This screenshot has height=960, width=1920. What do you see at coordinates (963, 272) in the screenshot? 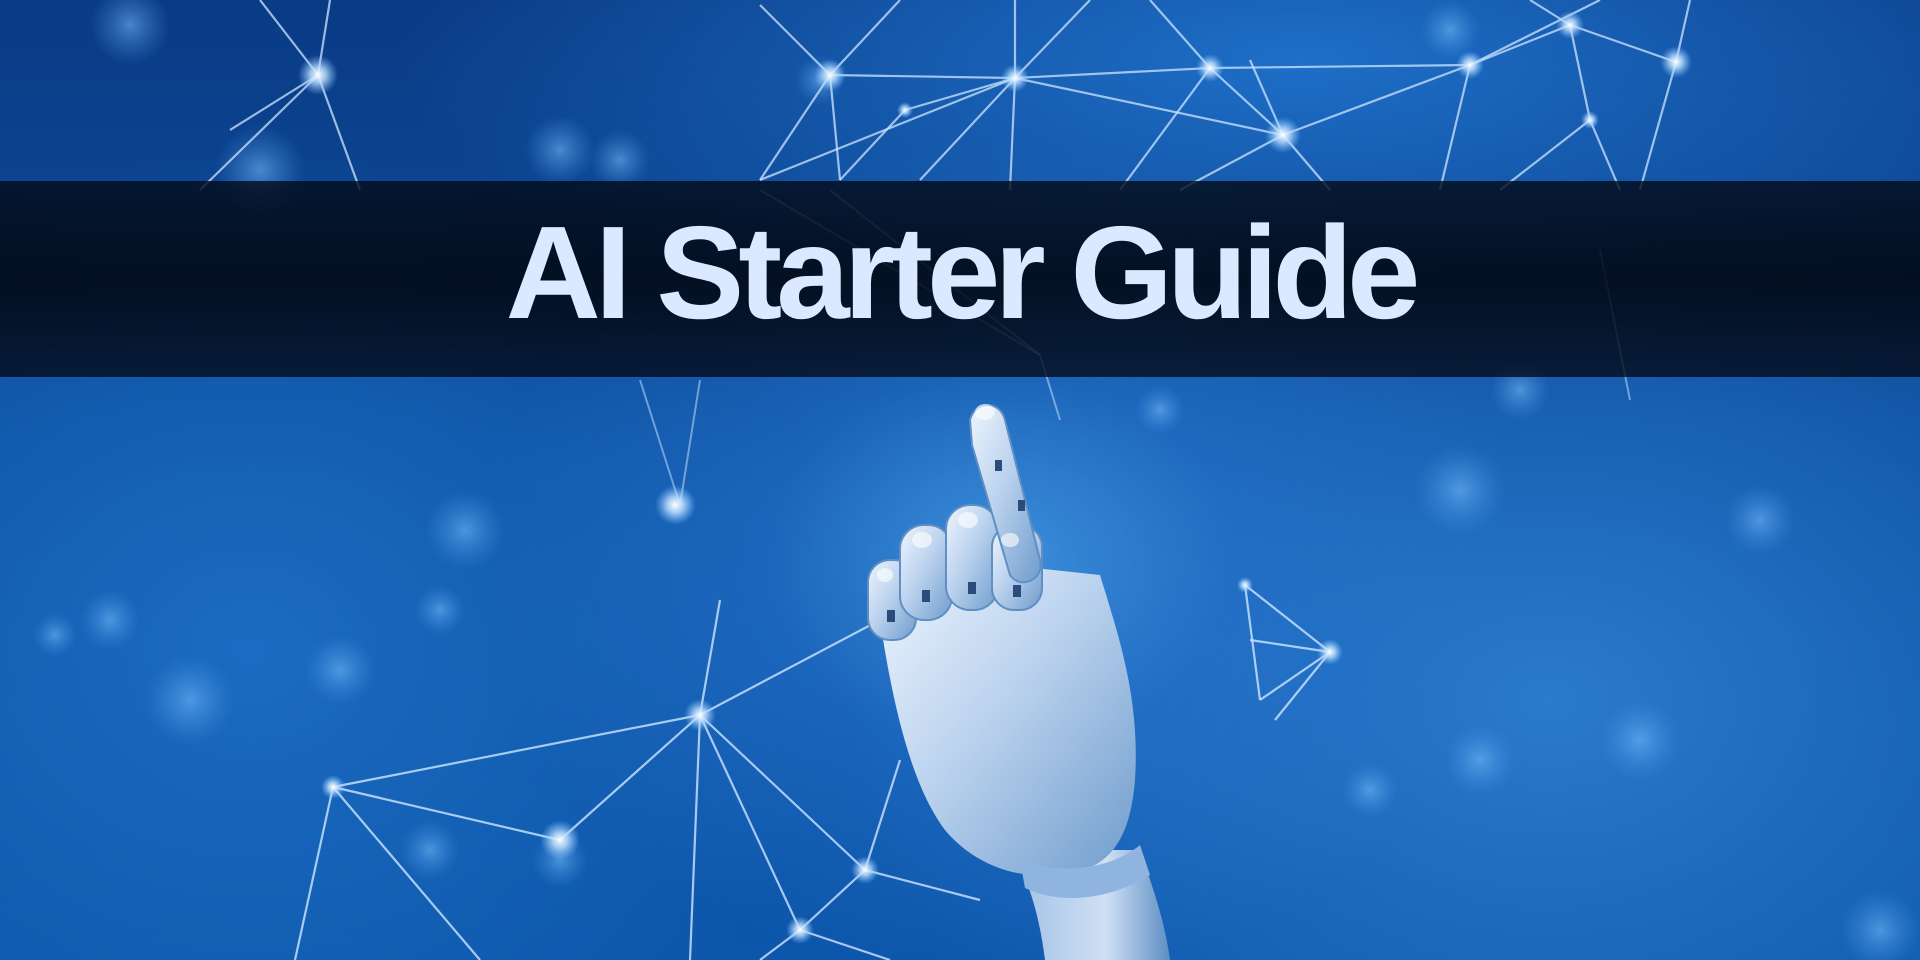
I see `page-title: AI Starter Guide` at bounding box center [963, 272].